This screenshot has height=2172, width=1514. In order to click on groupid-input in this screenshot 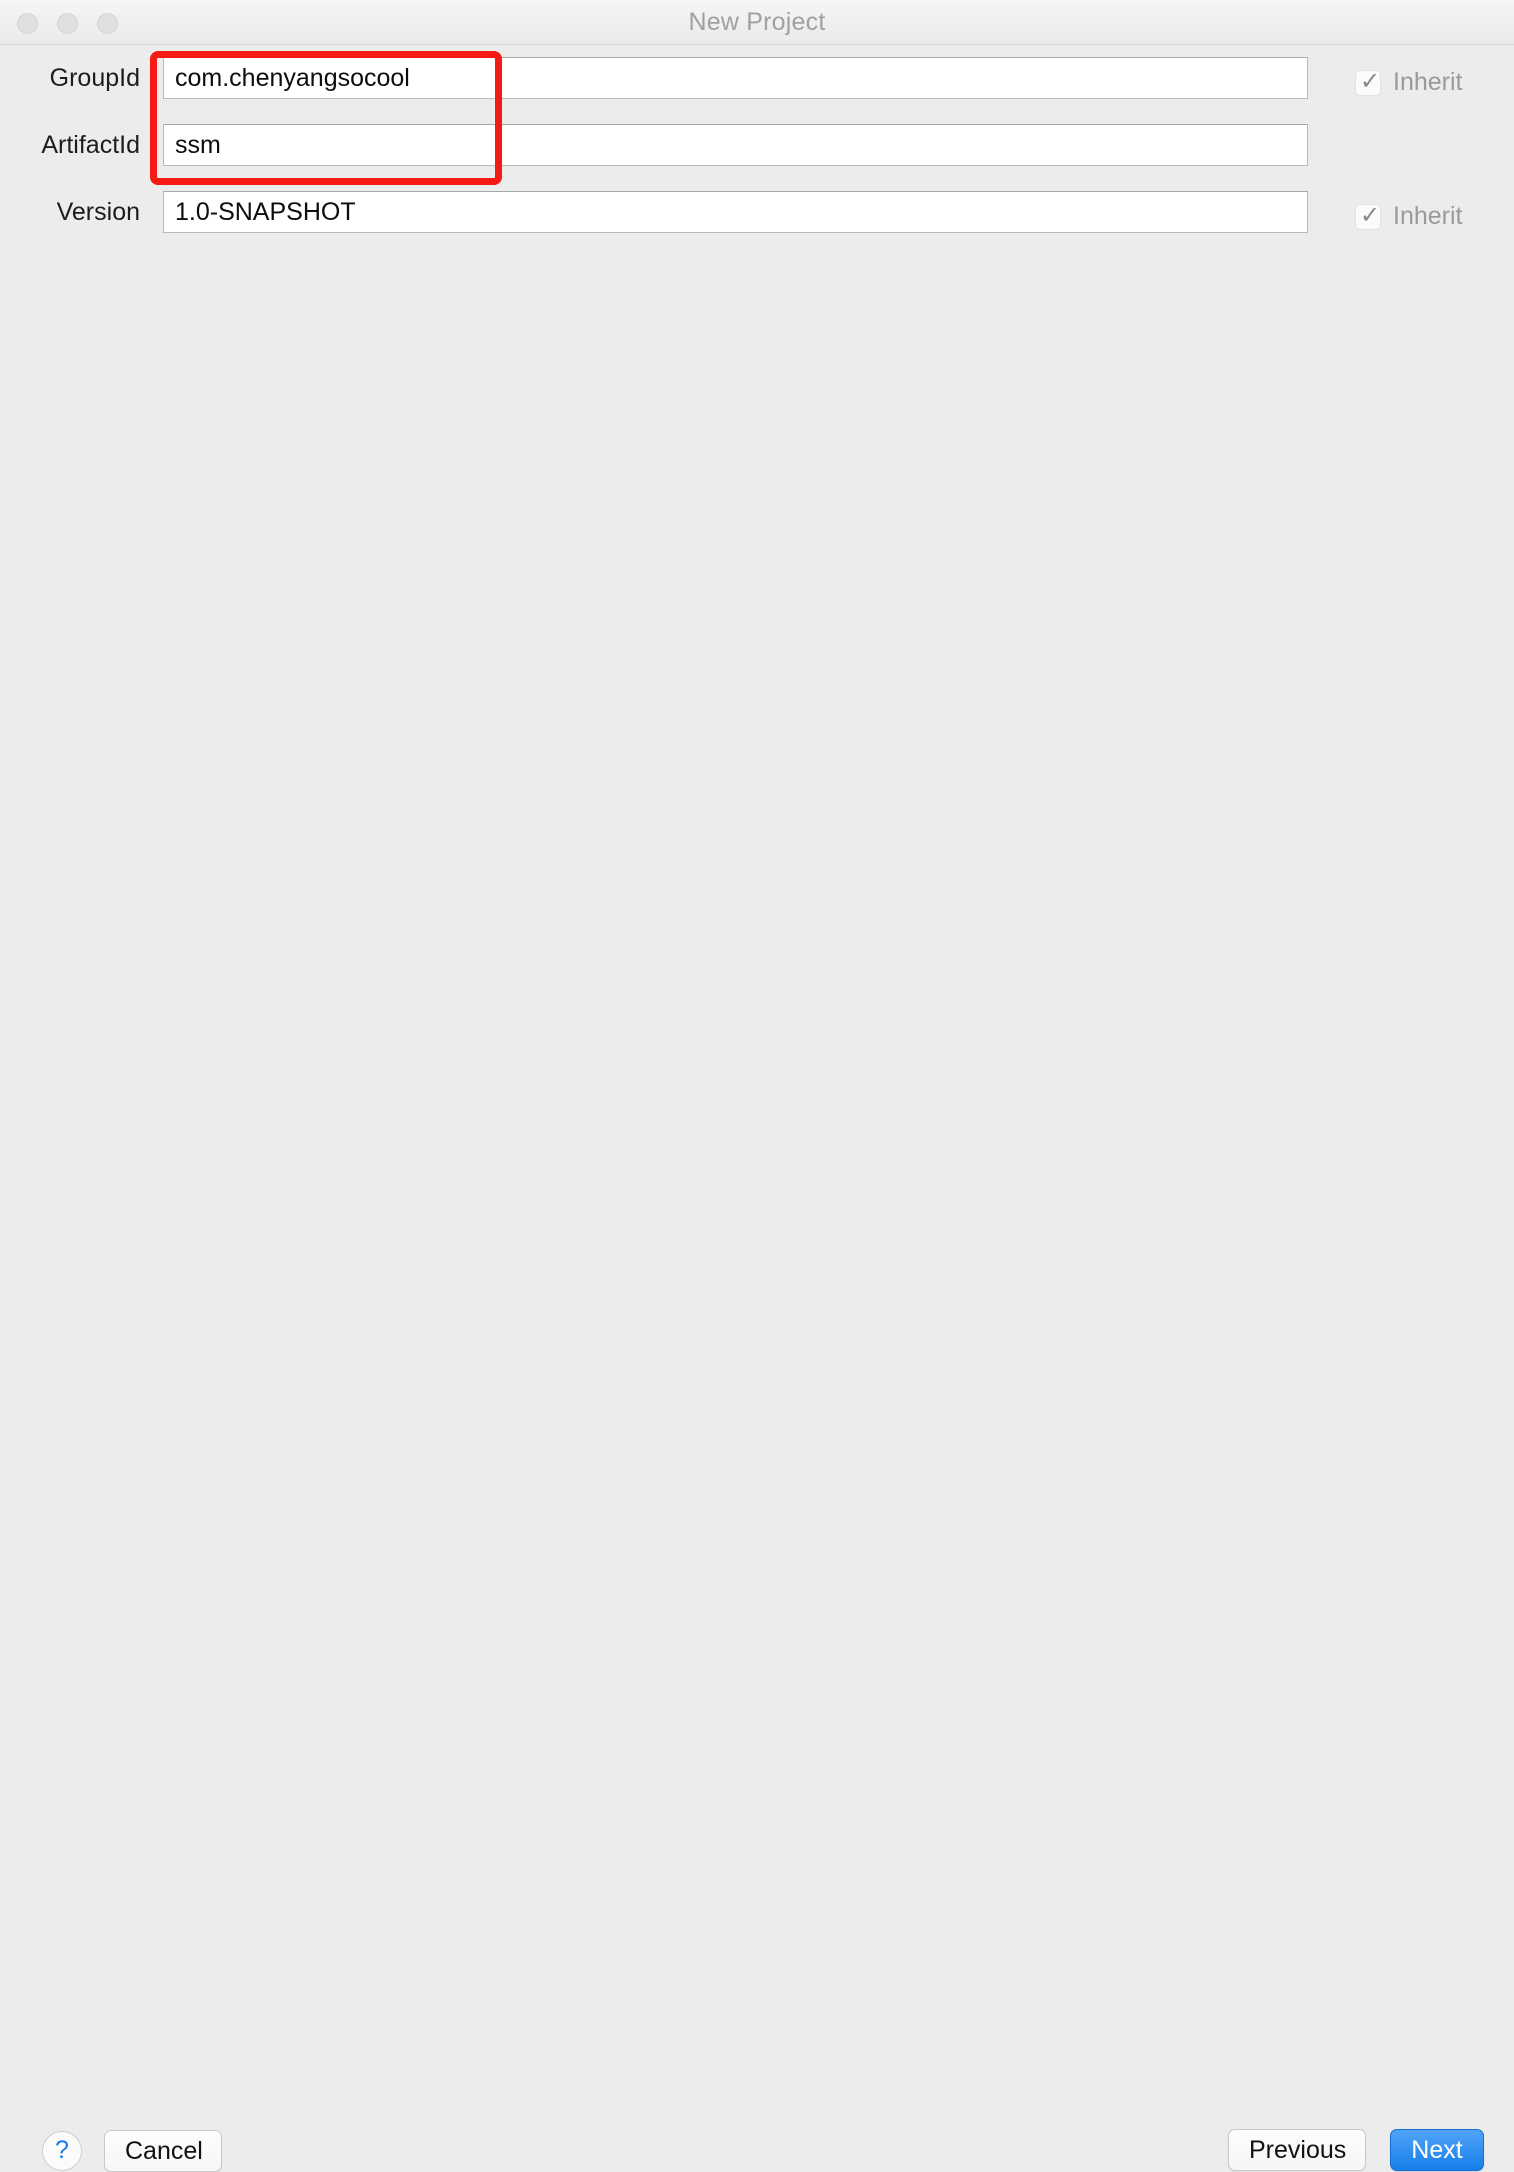, I will do `click(735, 78)`.